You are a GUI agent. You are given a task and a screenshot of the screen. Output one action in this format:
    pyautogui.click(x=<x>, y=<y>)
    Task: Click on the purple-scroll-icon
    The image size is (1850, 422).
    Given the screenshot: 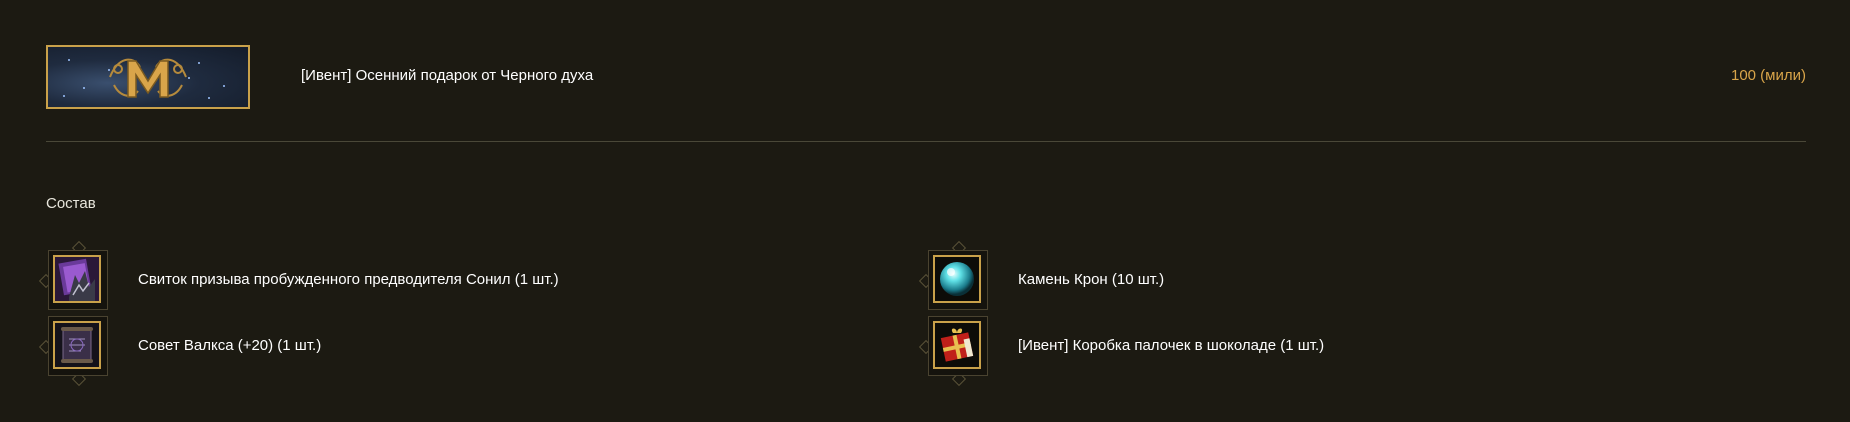 What is the action you would take?
    pyautogui.click(x=77, y=279)
    